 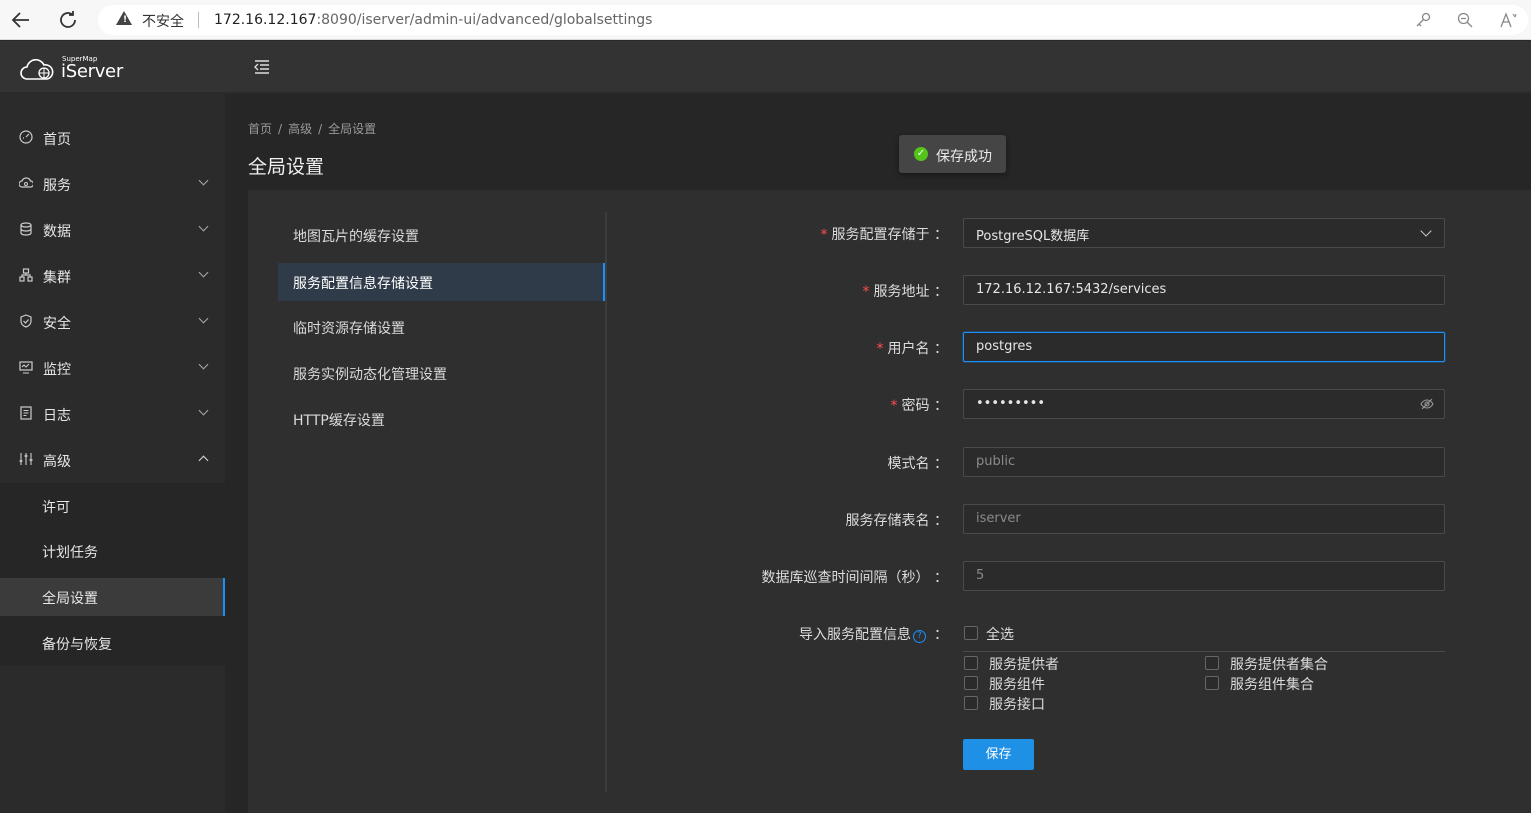 I want to click on import-label: 导入服务配置信息?：, so click(x=873, y=635).